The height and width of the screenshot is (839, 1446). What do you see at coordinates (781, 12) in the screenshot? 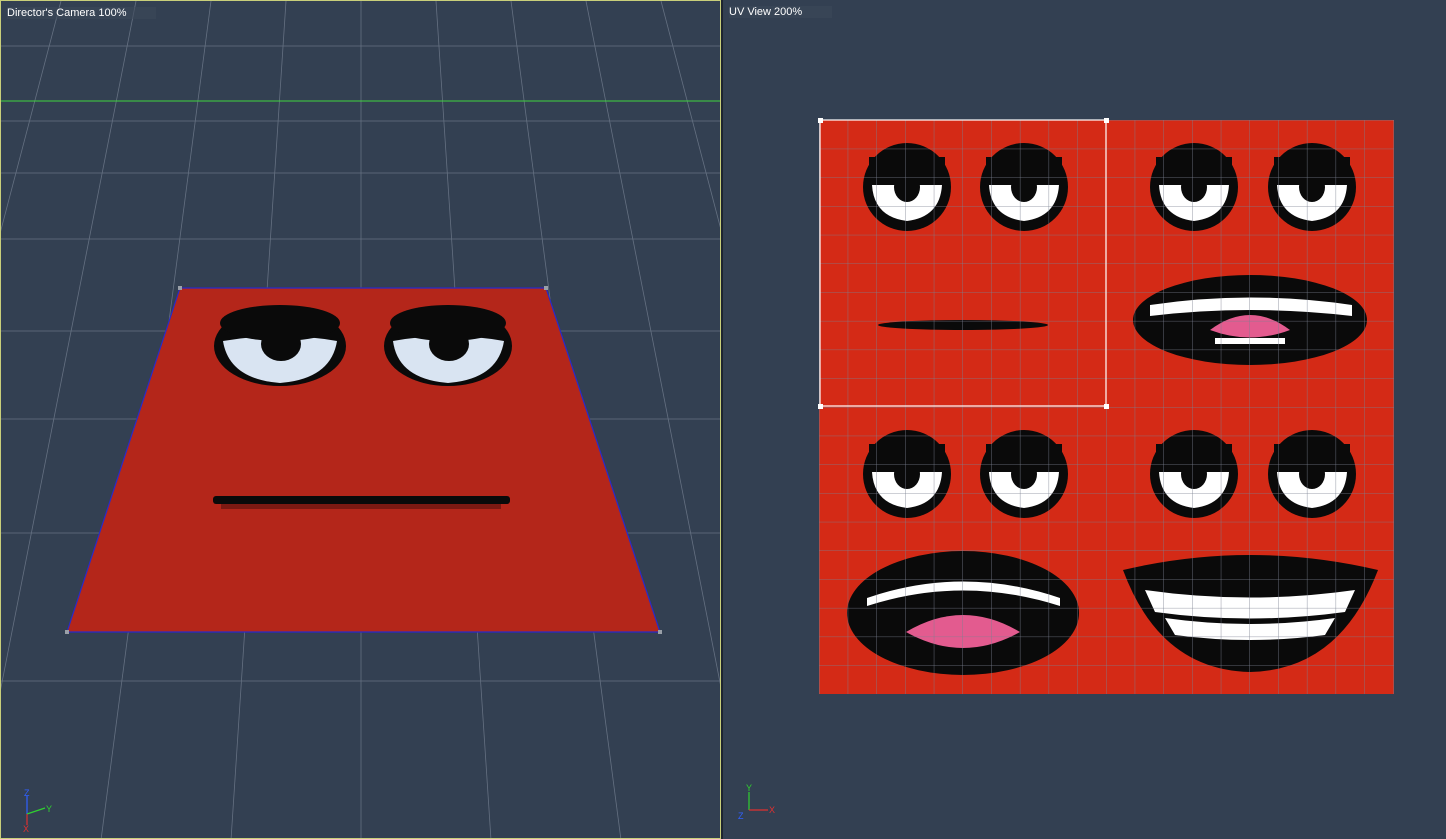
I see `viewport-title: UV View 200%` at bounding box center [781, 12].